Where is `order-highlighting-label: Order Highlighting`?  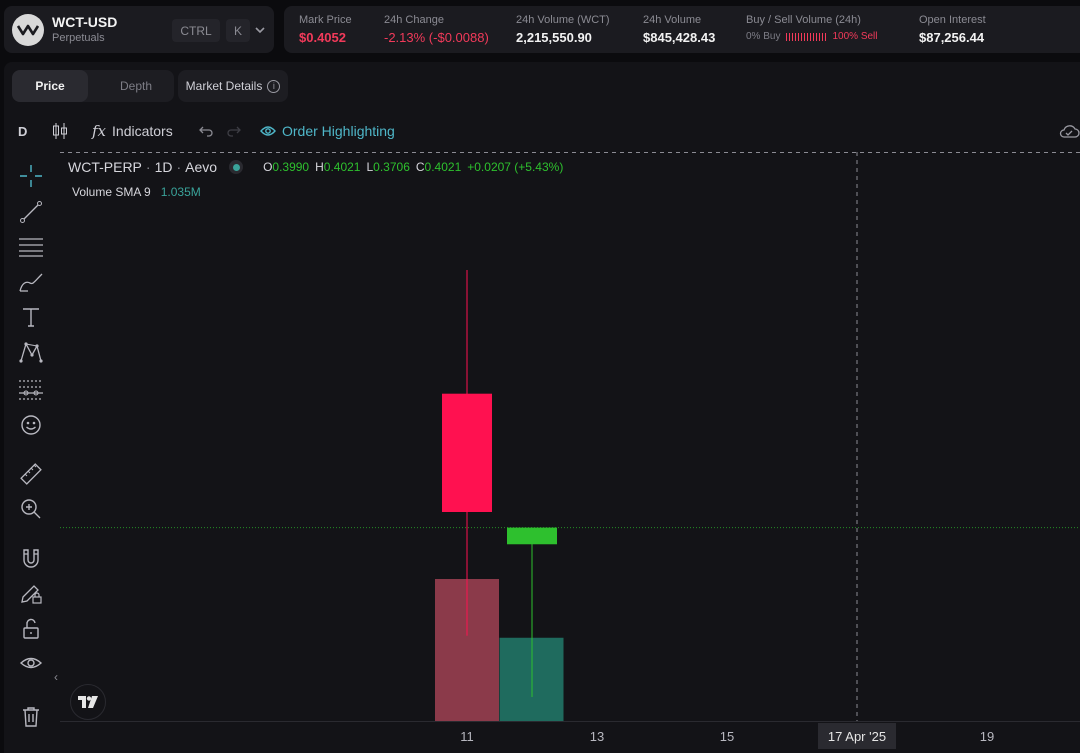 order-highlighting-label: Order Highlighting is located at coordinates (338, 131).